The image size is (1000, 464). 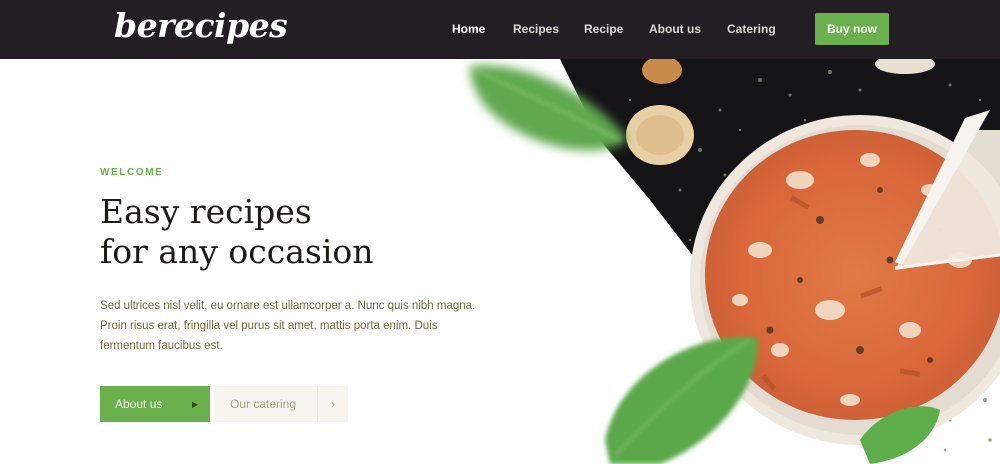 I want to click on nav-item-catering: Catering, so click(x=751, y=29).